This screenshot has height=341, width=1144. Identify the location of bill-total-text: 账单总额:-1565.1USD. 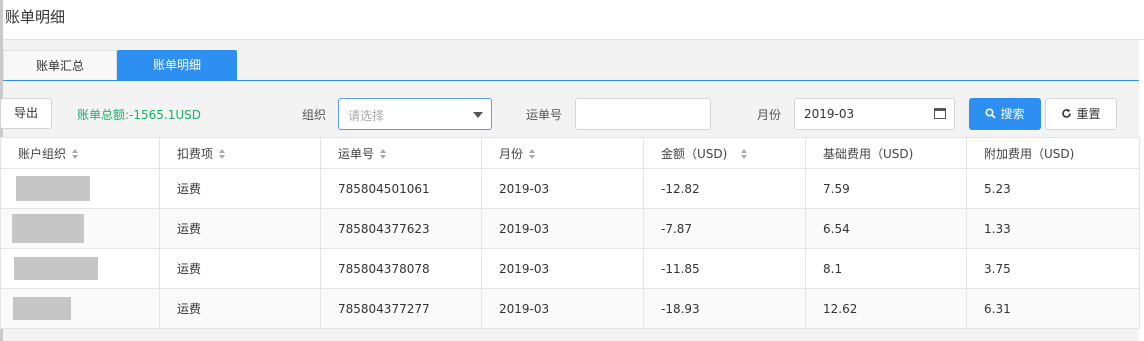
(139, 115).